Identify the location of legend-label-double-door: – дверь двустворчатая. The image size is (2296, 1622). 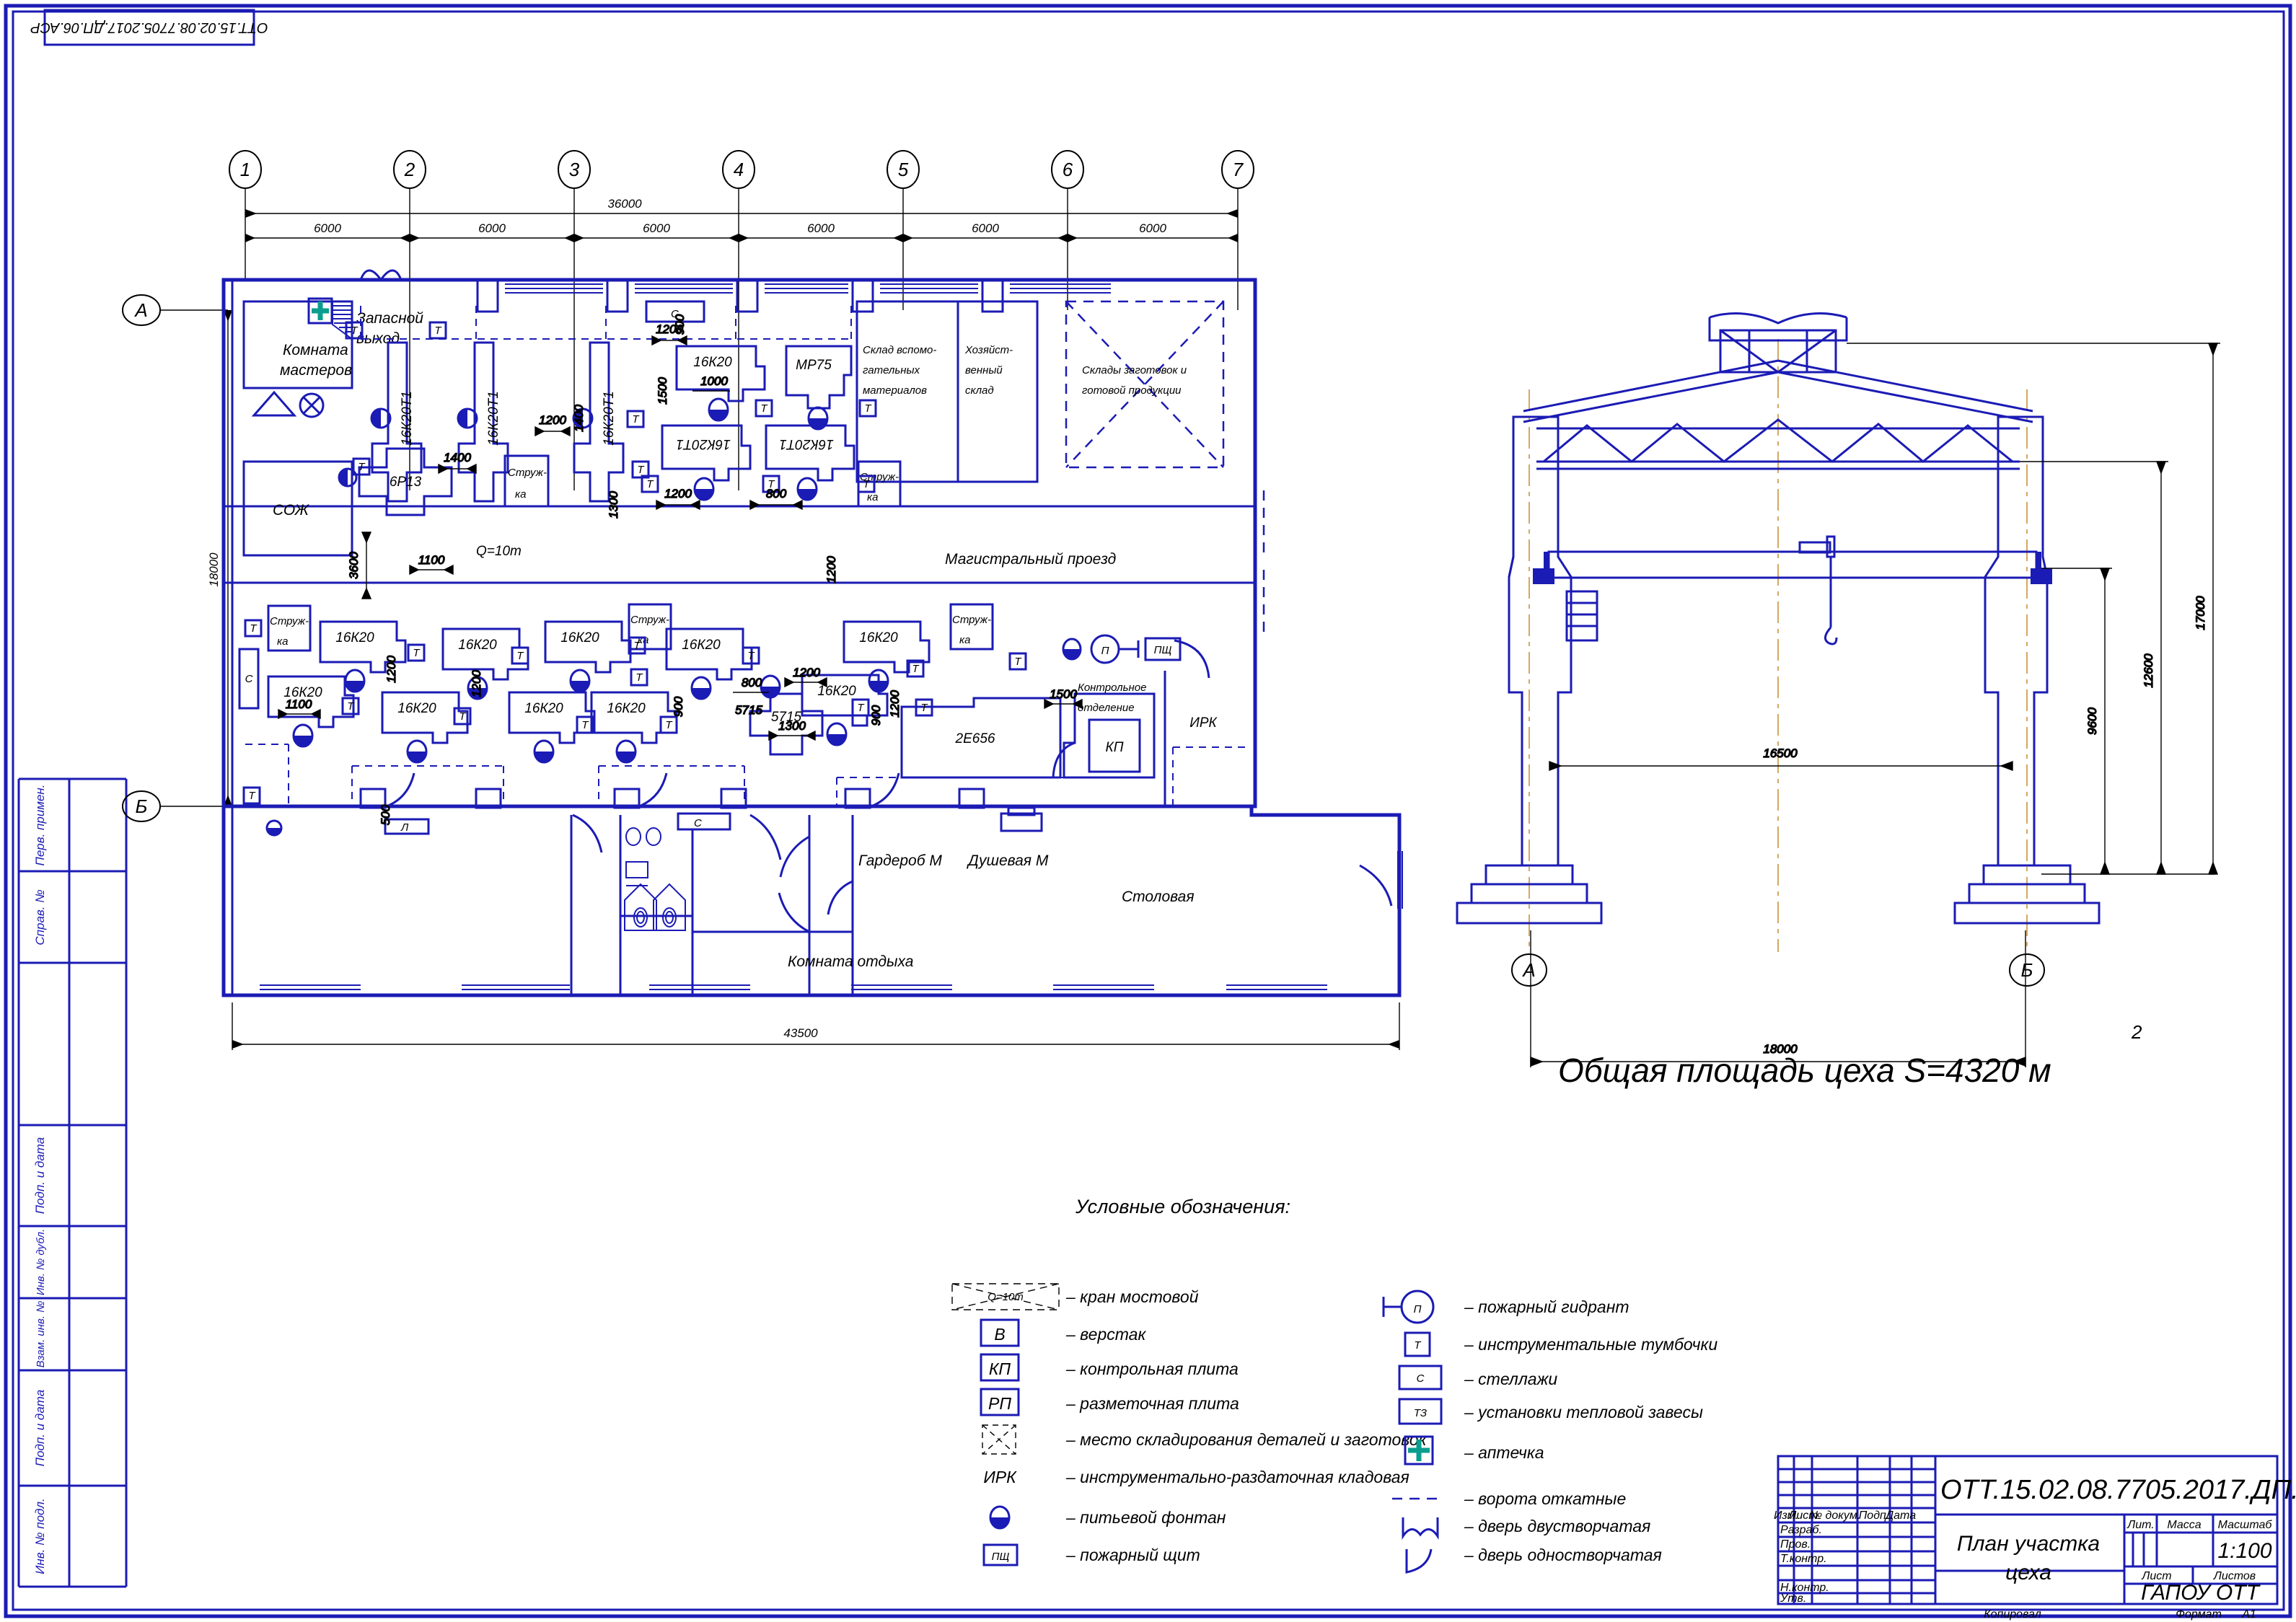
(1557, 1526).